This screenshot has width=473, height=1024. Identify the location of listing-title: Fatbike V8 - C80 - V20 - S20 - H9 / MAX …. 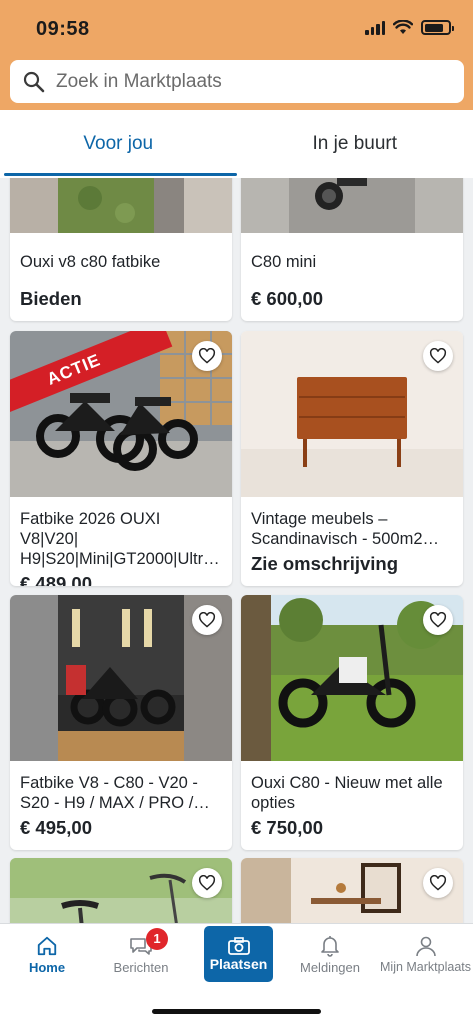
(115, 793).